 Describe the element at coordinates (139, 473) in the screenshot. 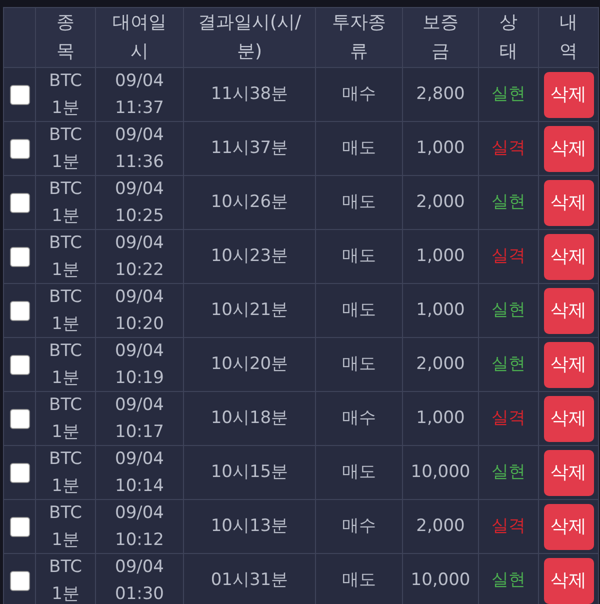

I see `date-cell-text: 09/04 10:14` at that location.